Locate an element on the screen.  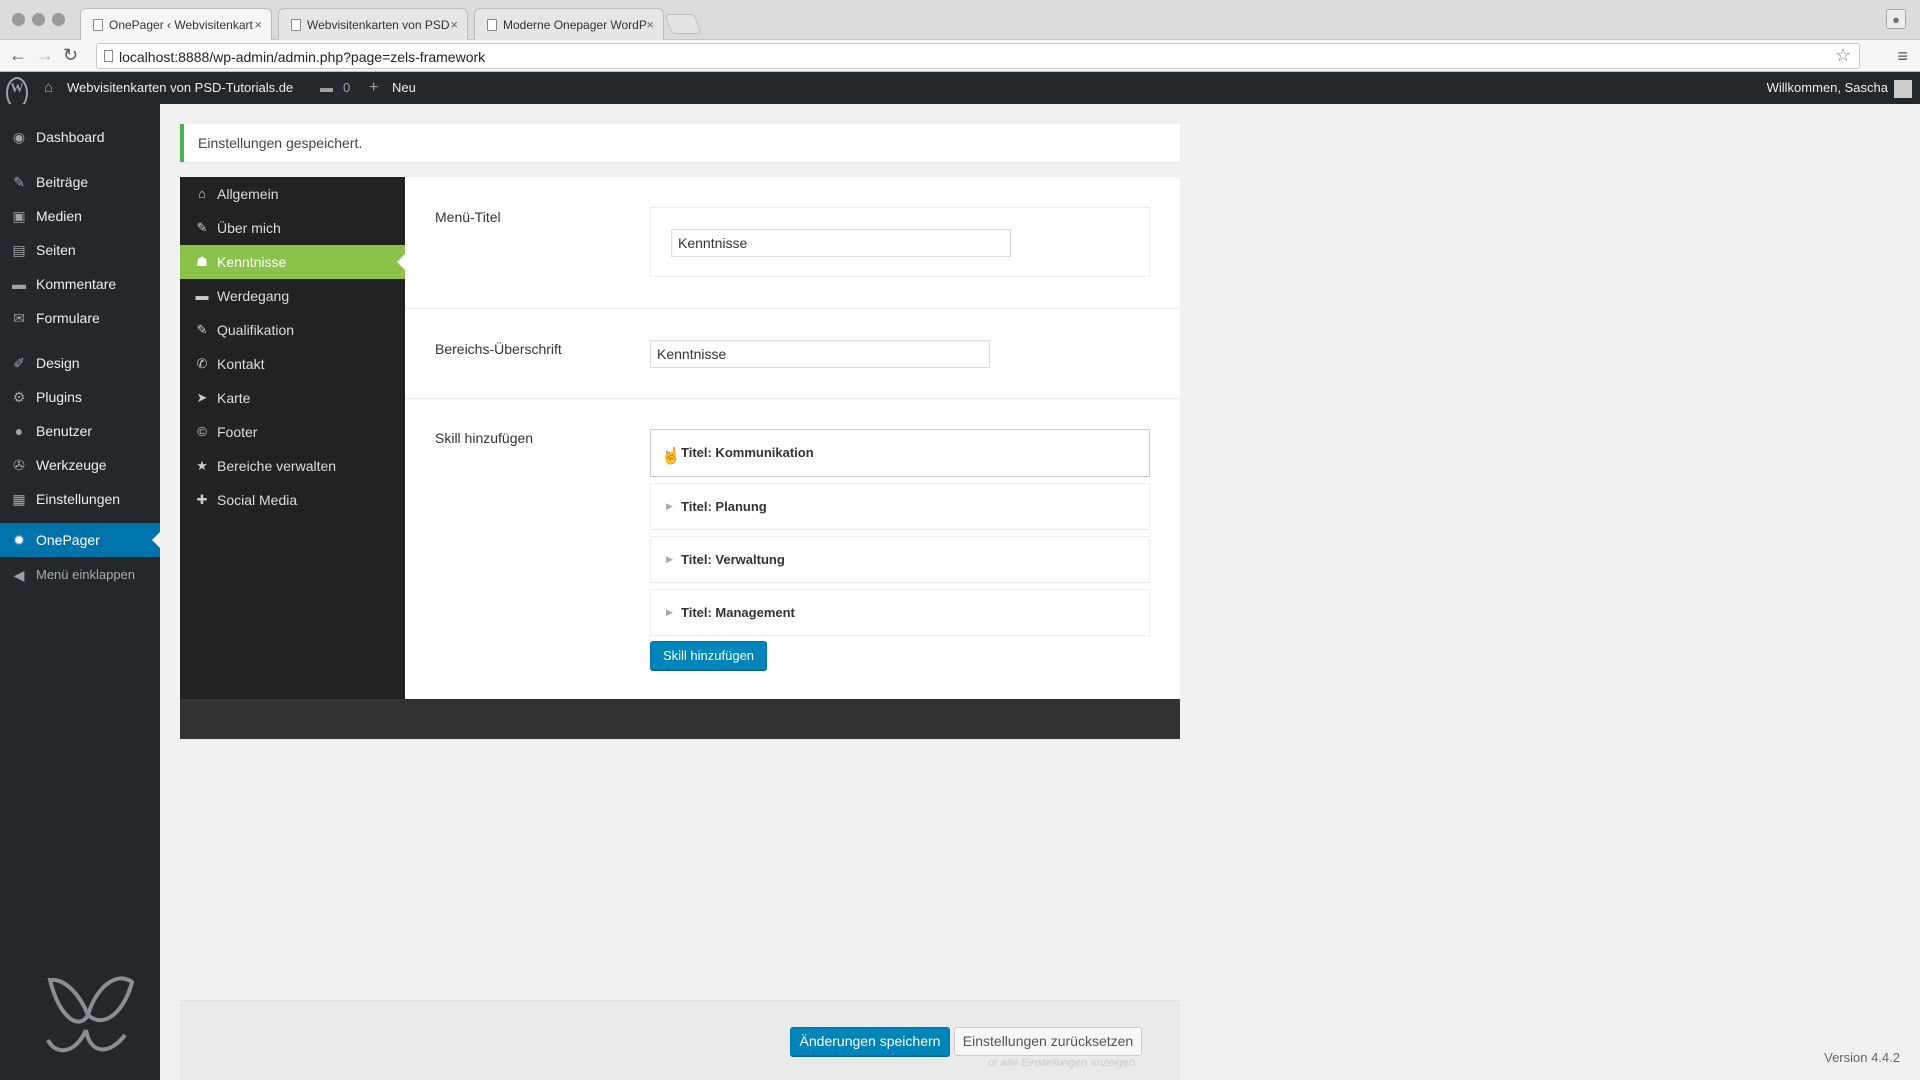
reload-icon: ↻ is located at coordinates (70, 55).